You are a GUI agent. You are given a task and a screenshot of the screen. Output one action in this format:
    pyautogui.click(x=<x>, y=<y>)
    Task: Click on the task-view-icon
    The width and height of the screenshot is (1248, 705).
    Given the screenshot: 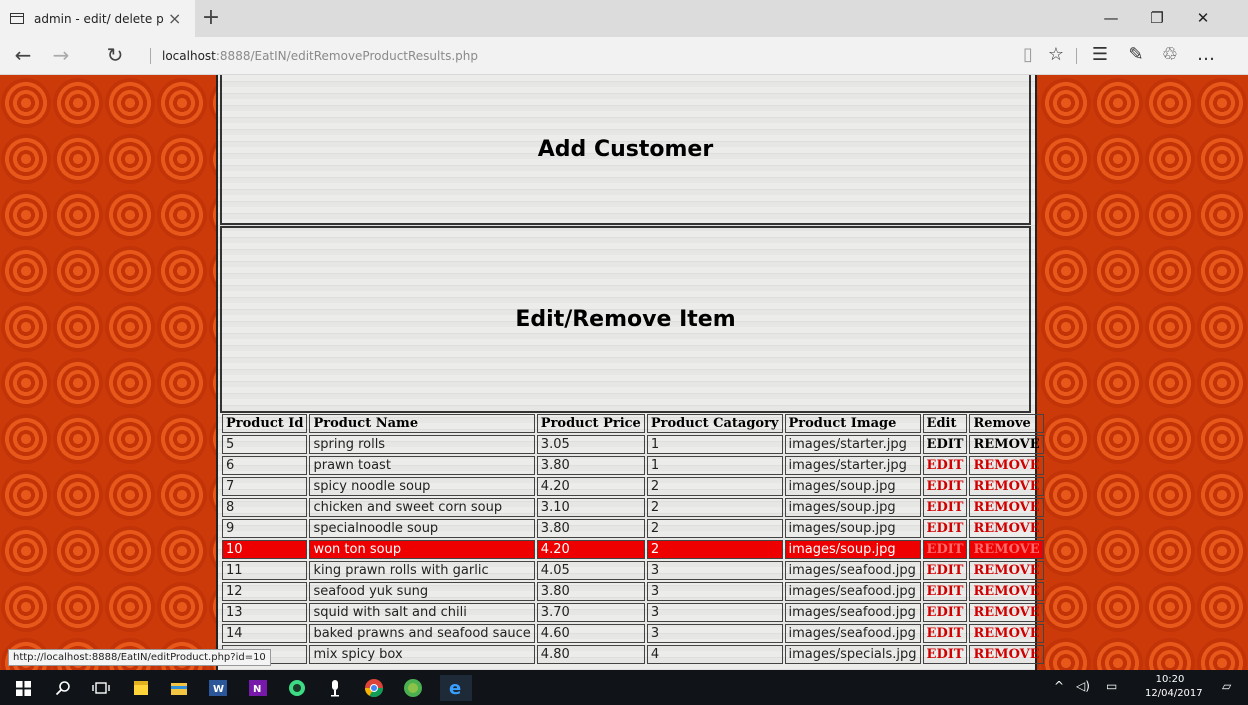 What is the action you would take?
    pyautogui.click(x=101, y=688)
    